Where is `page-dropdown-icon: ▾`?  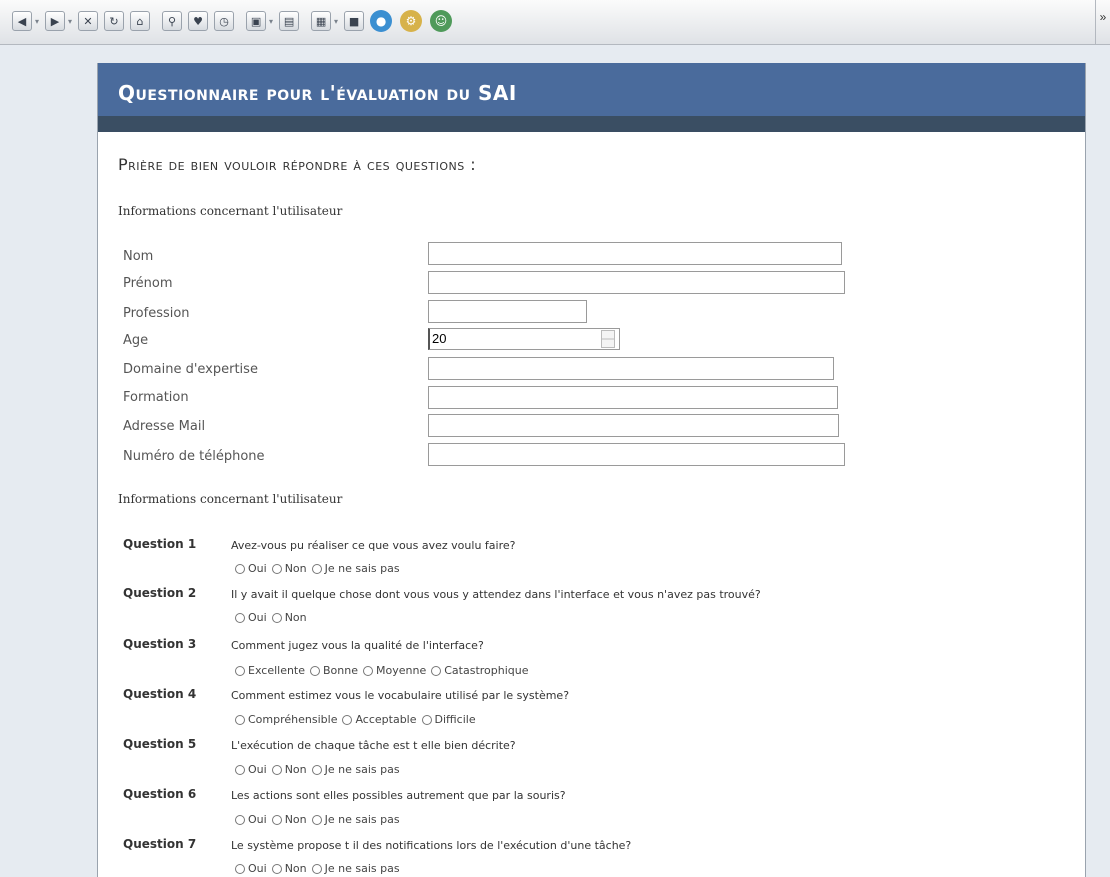
page-dropdown-icon: ▾ is located at coordinates (271, 21).